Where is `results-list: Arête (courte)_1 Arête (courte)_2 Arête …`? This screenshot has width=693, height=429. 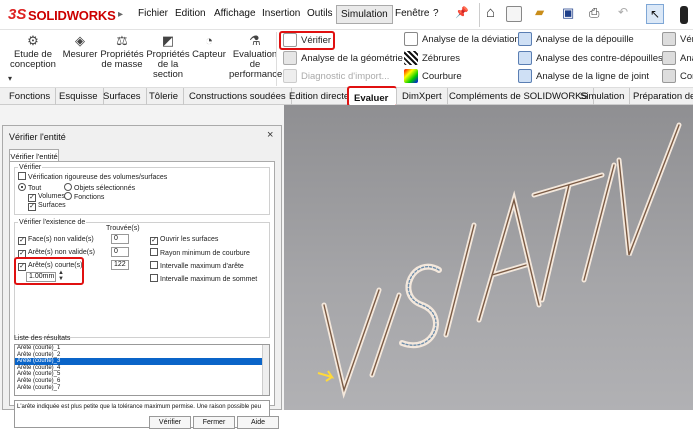 results-list: Arête (courte)_1 Arête (courte)_2 Arête … is located at coordinates (142, 370).